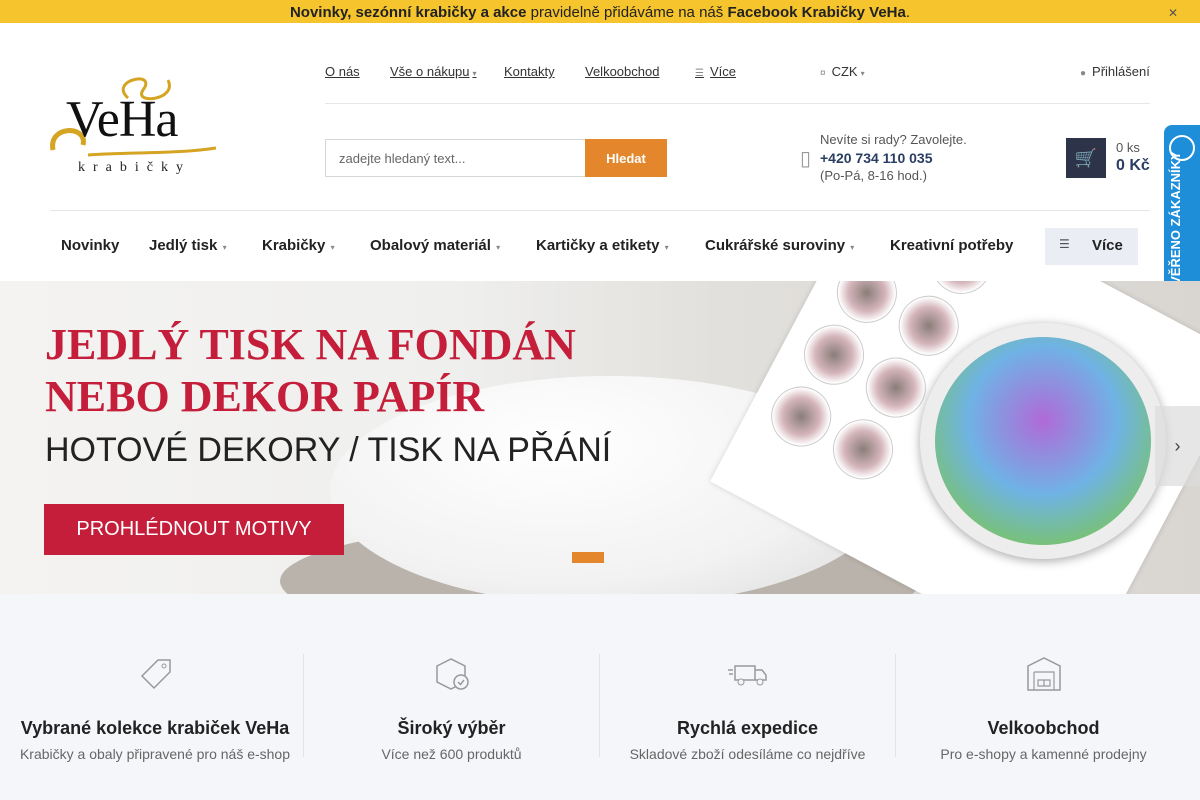  What do you see at coordinates (627, 12) in the screenshot?
I see `announcement-text: pravidelně přidáváme na náš` at bounding box center [627, 12].